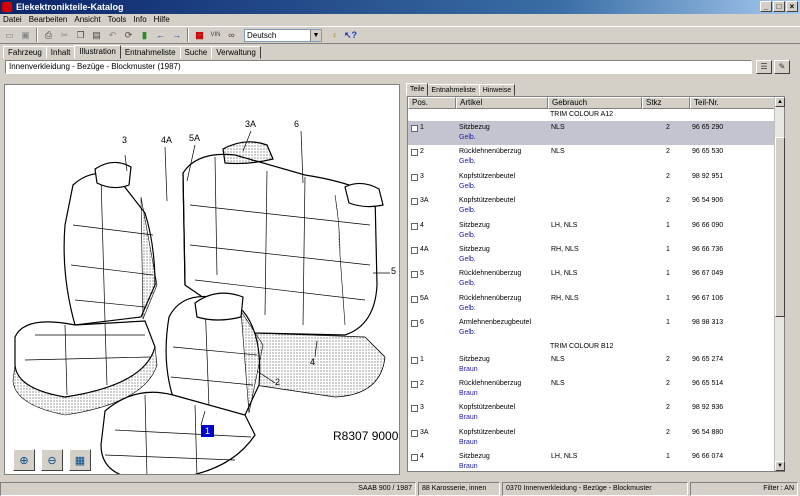 The height and width of the screenshot is (496, 800). I want to click on print-icon: ⎙, so click(48, 35).